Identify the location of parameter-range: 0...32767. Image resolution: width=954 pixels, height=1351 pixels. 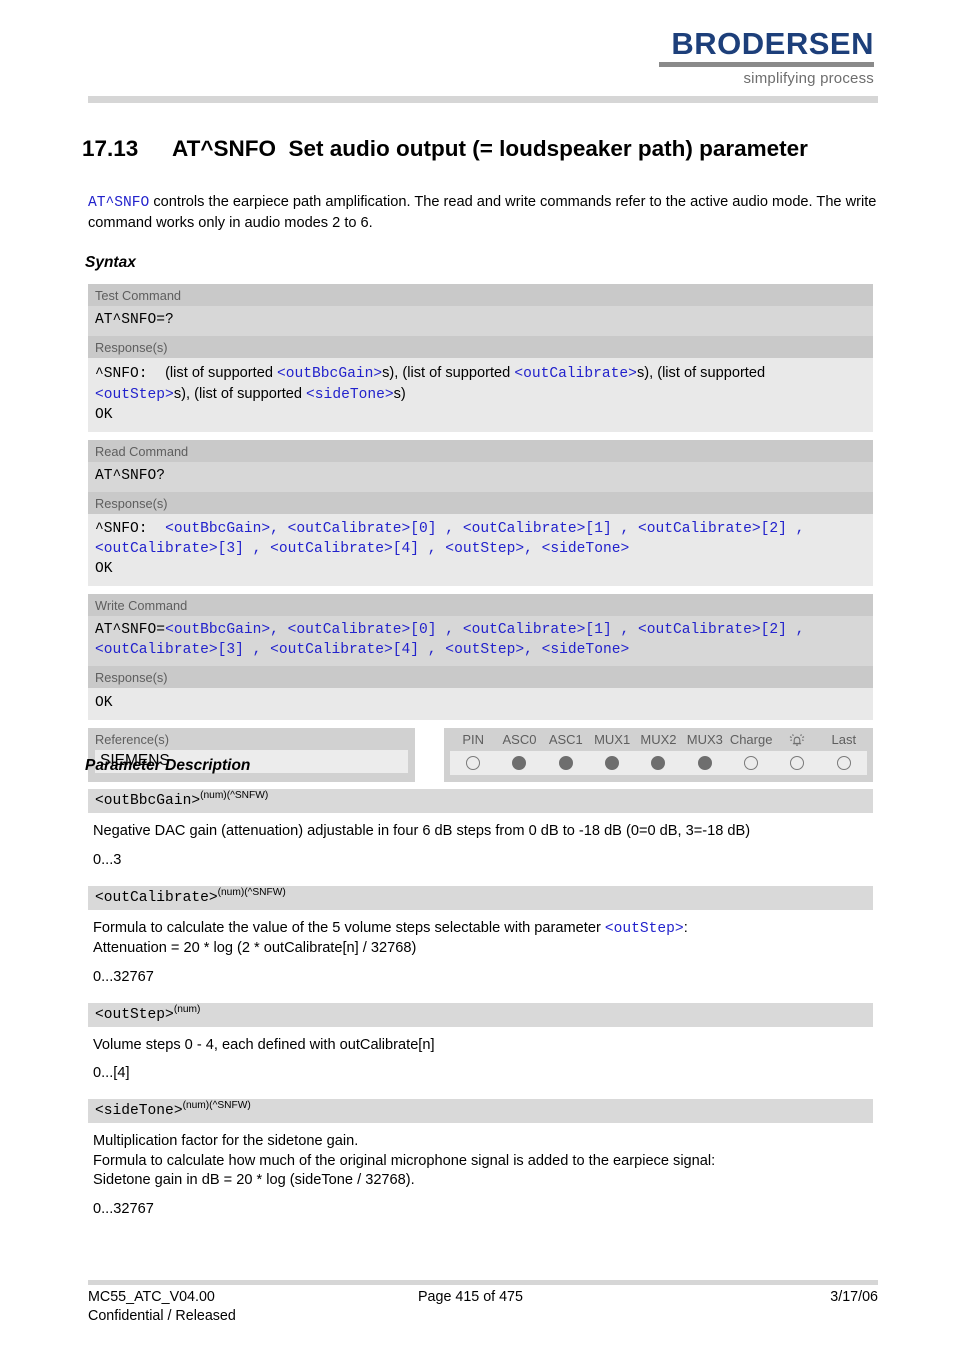
(123, 1208).